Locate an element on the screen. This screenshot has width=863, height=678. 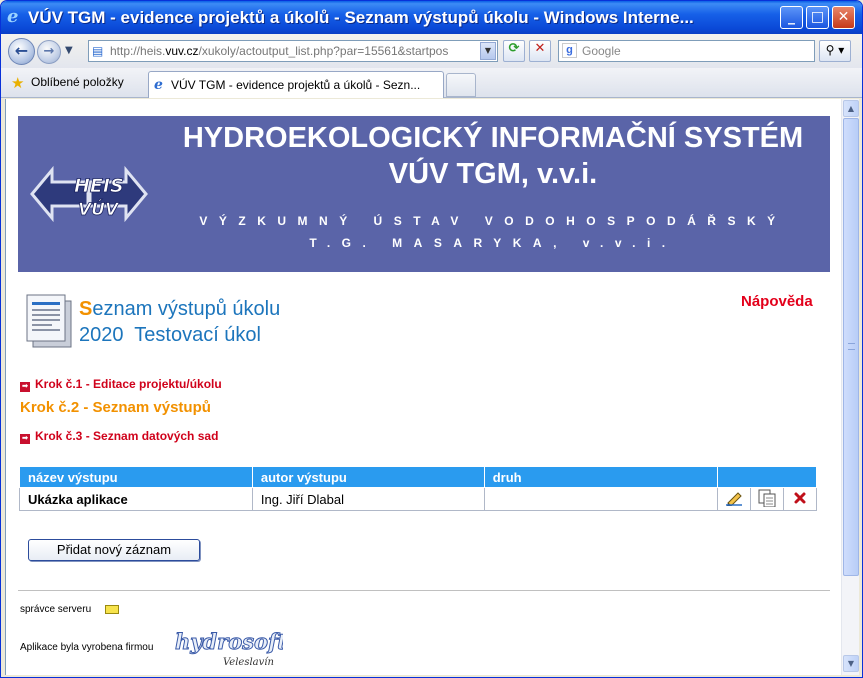
copy-icon is located at coordinates (767, 498).